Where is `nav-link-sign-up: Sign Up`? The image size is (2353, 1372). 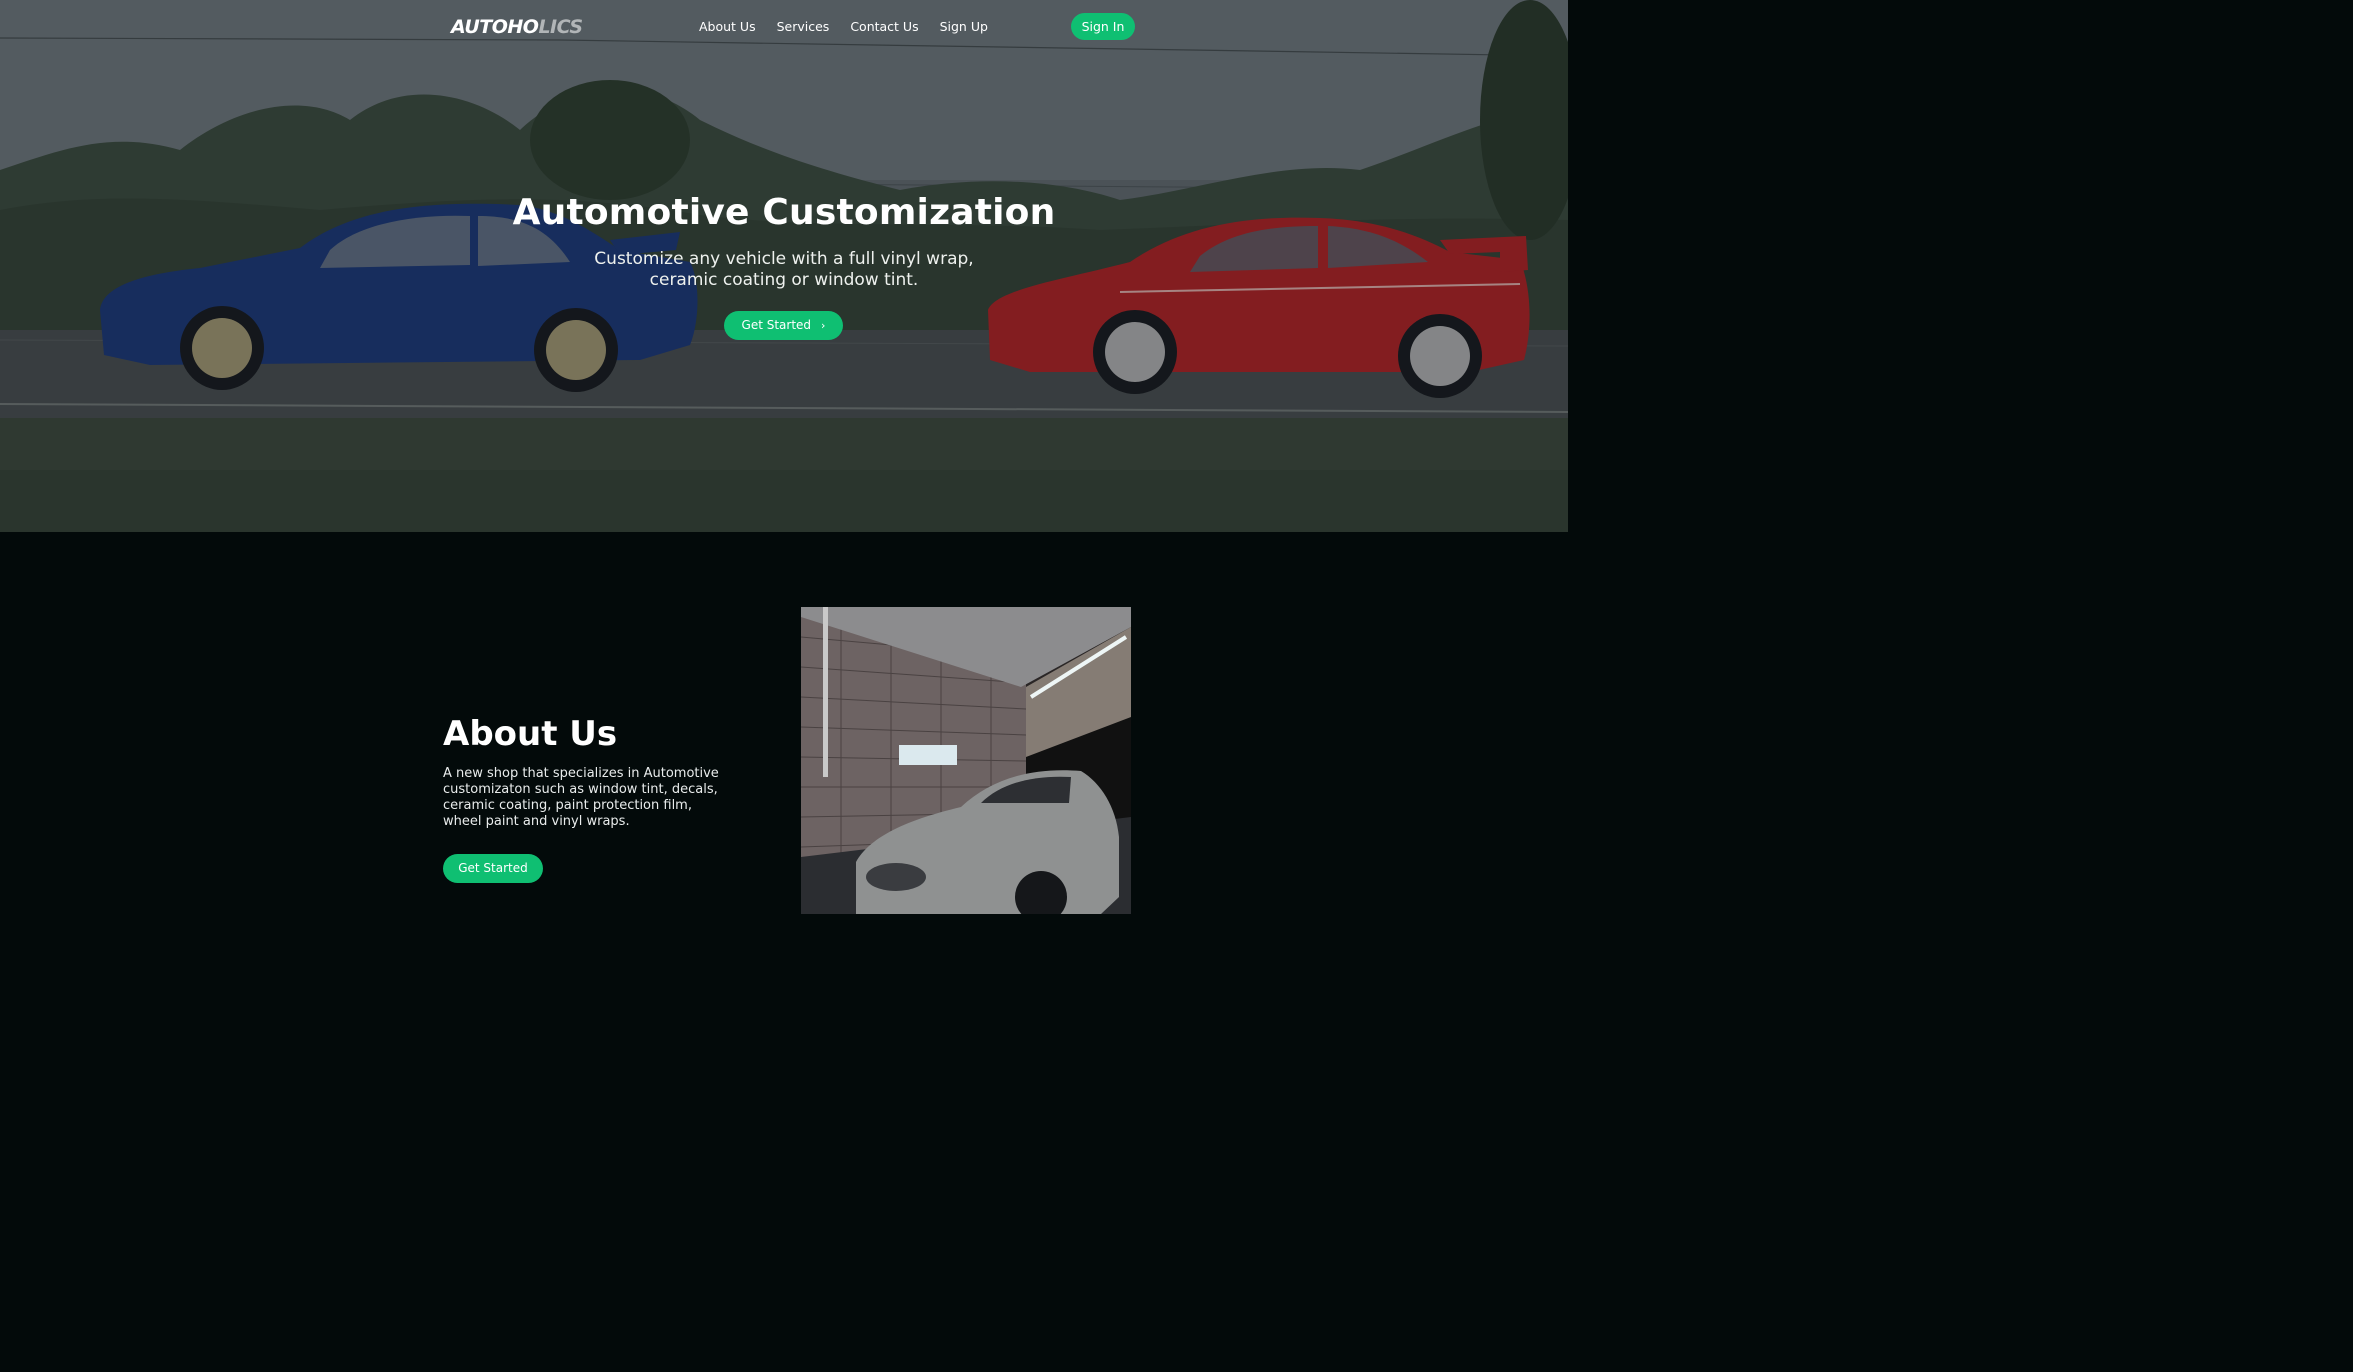
nav-link-sign-up: Sign Up is located at coordinates (964, 27).